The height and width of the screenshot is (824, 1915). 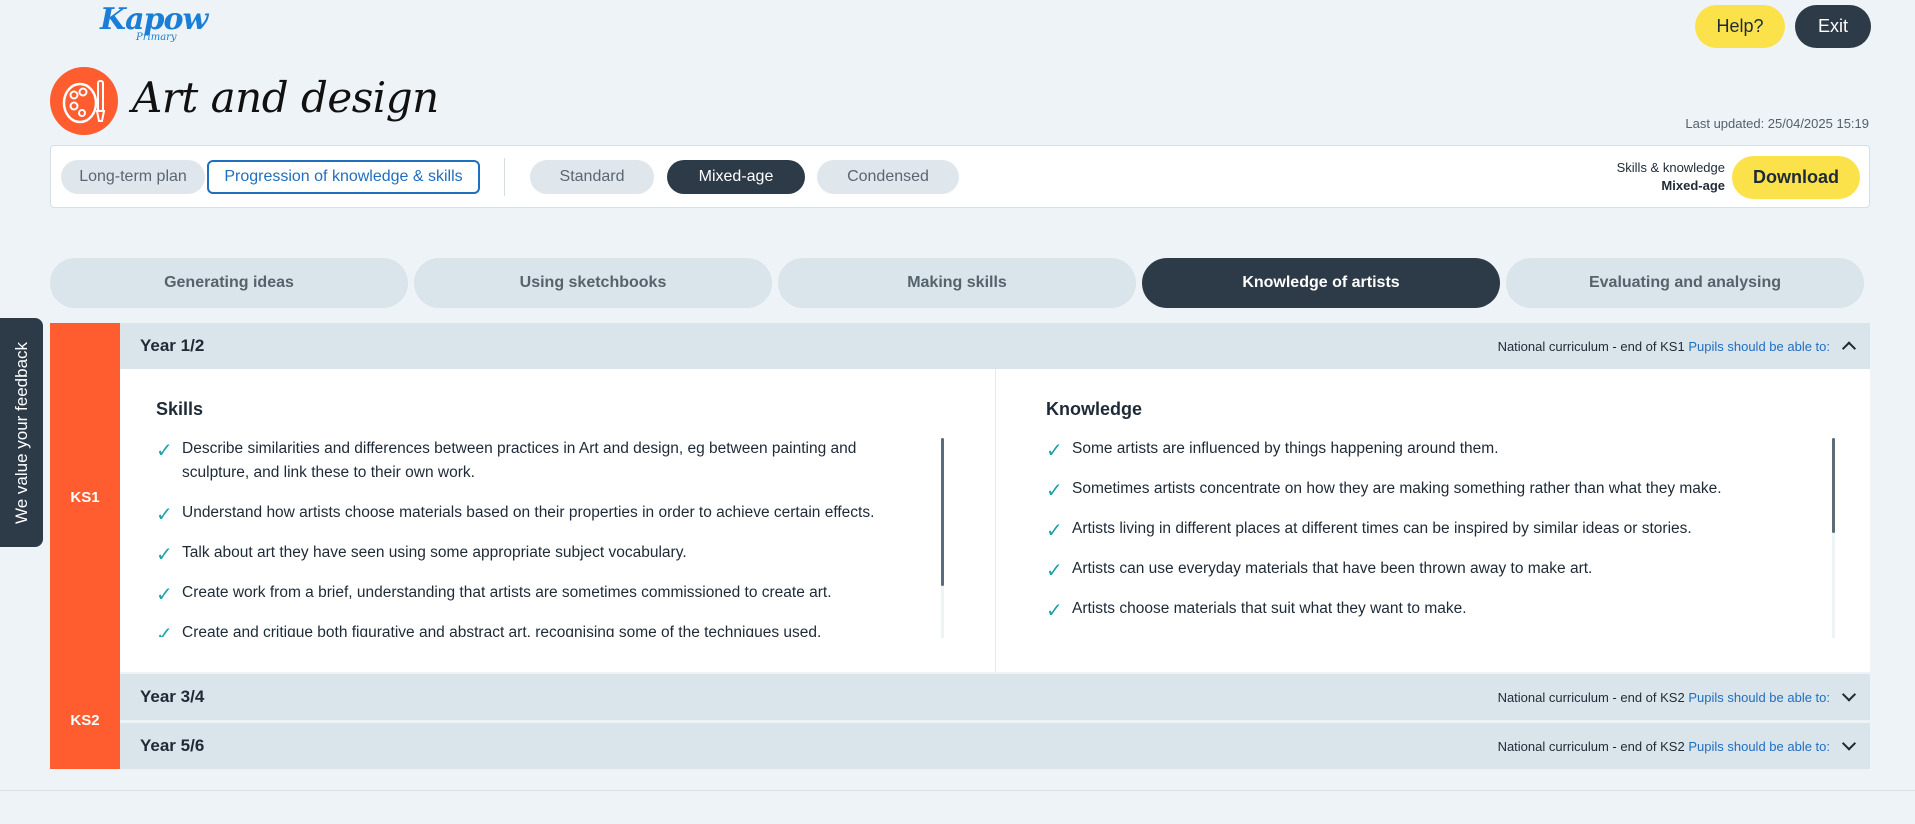 I want to click on year-label: Year 3/4, so click(x=172, y=696).